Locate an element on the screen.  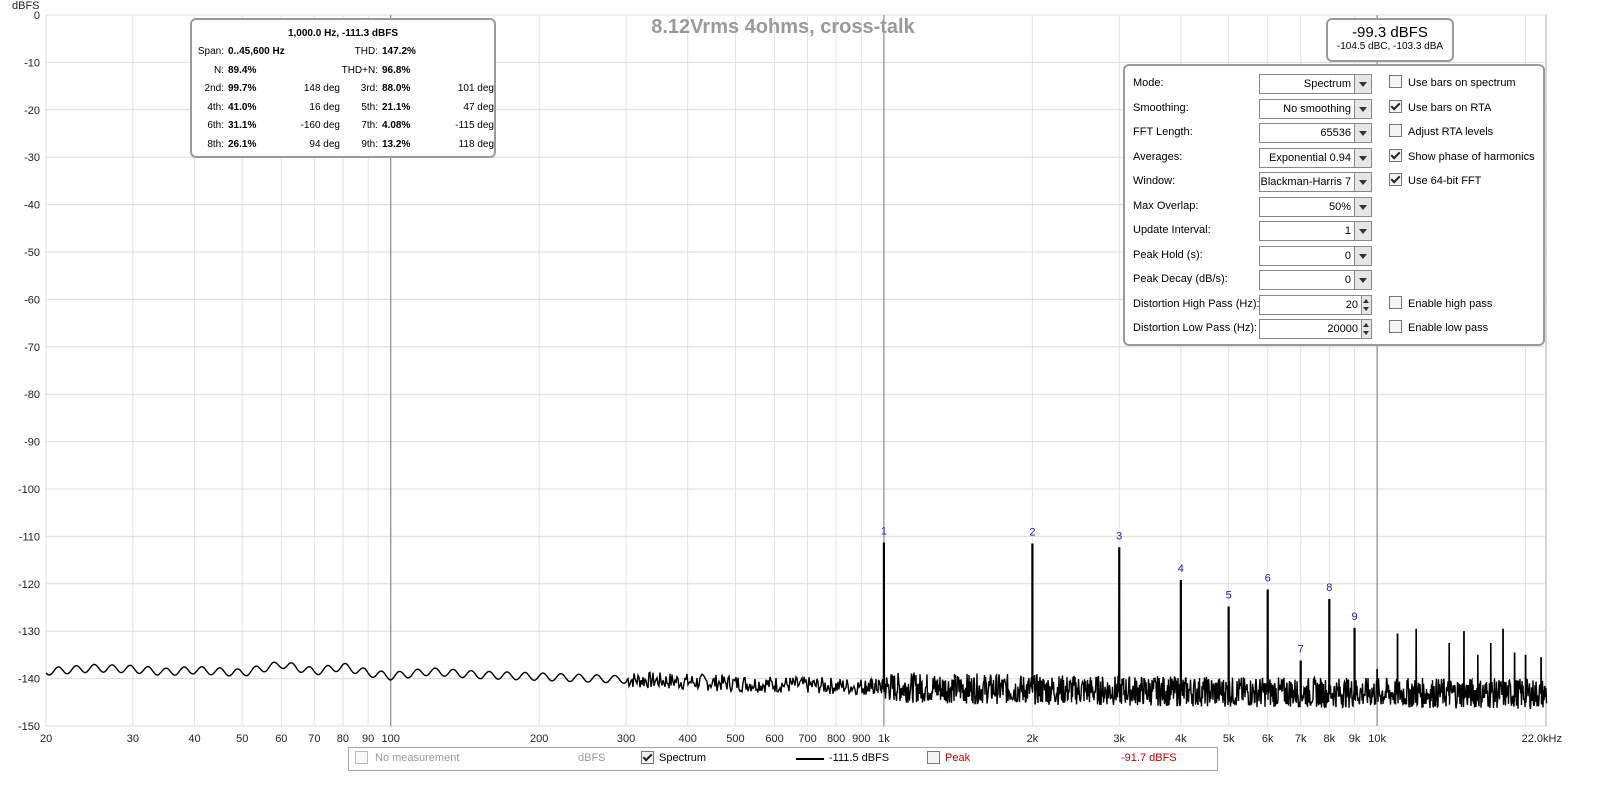
setting-checkbox: Enable low pass is located at coordinates (1438, 328).